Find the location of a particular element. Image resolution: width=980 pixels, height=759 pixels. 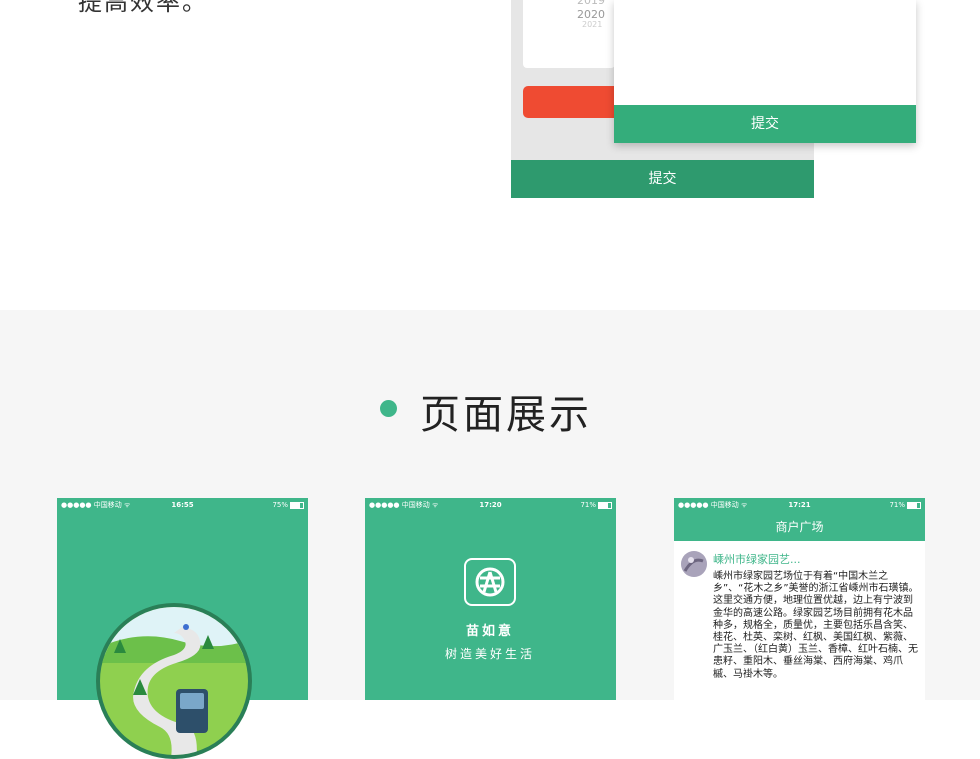

submit-button-front: 提交 is located at coordinates (765, 124).